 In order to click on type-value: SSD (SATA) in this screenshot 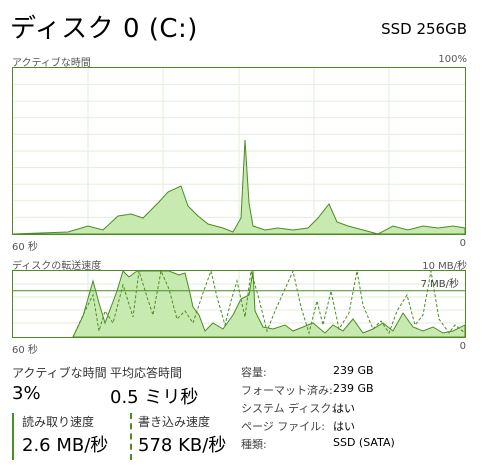, I will do `click(364, 442)`.